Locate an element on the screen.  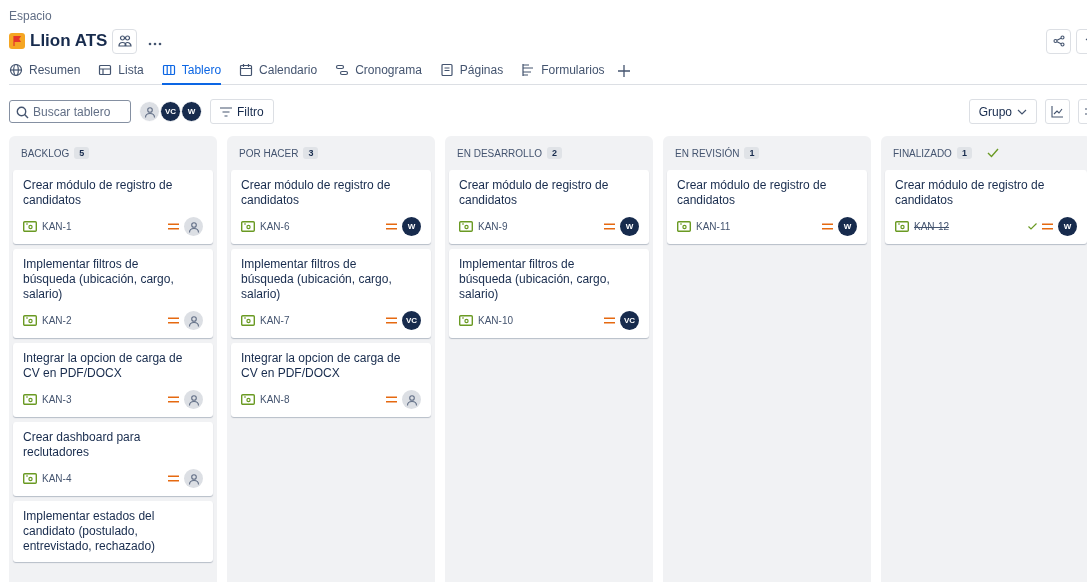
column-title: EN DESARROLLO is located at coordinates (500, 153).